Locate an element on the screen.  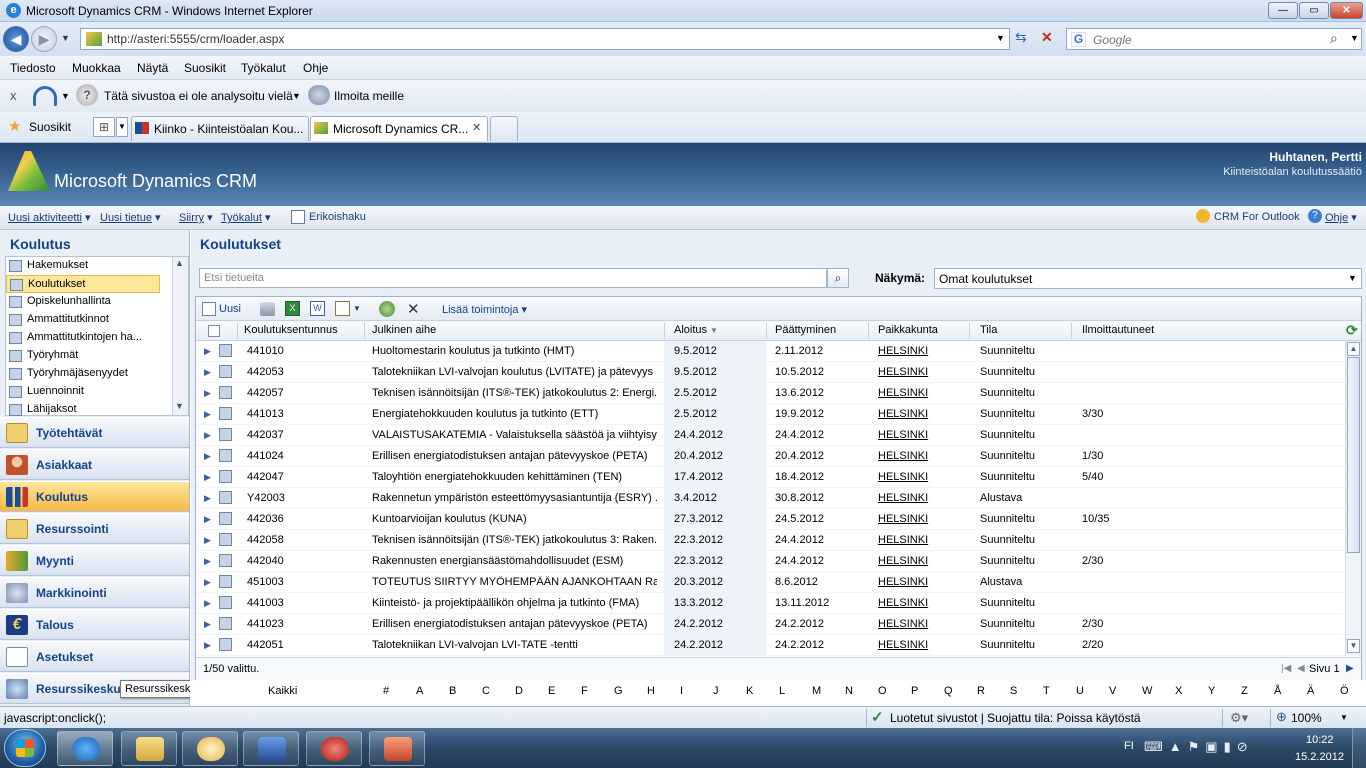
toolbar-close-icon: x is located at coordinates (13, 95).